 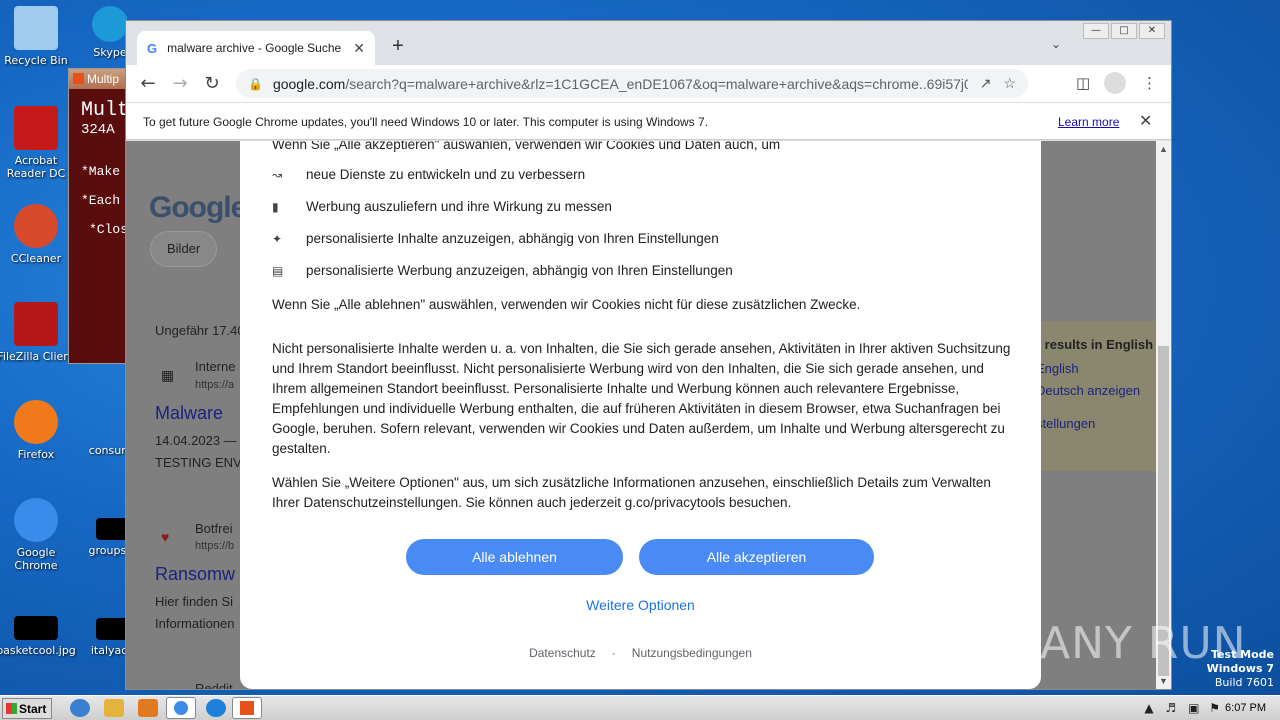 What do you see at coordinates (1182, 708) in the screenshot?
I see `system-tray: ▲ ♬ ▣ ⚑` at bounding box center [1182, 708].